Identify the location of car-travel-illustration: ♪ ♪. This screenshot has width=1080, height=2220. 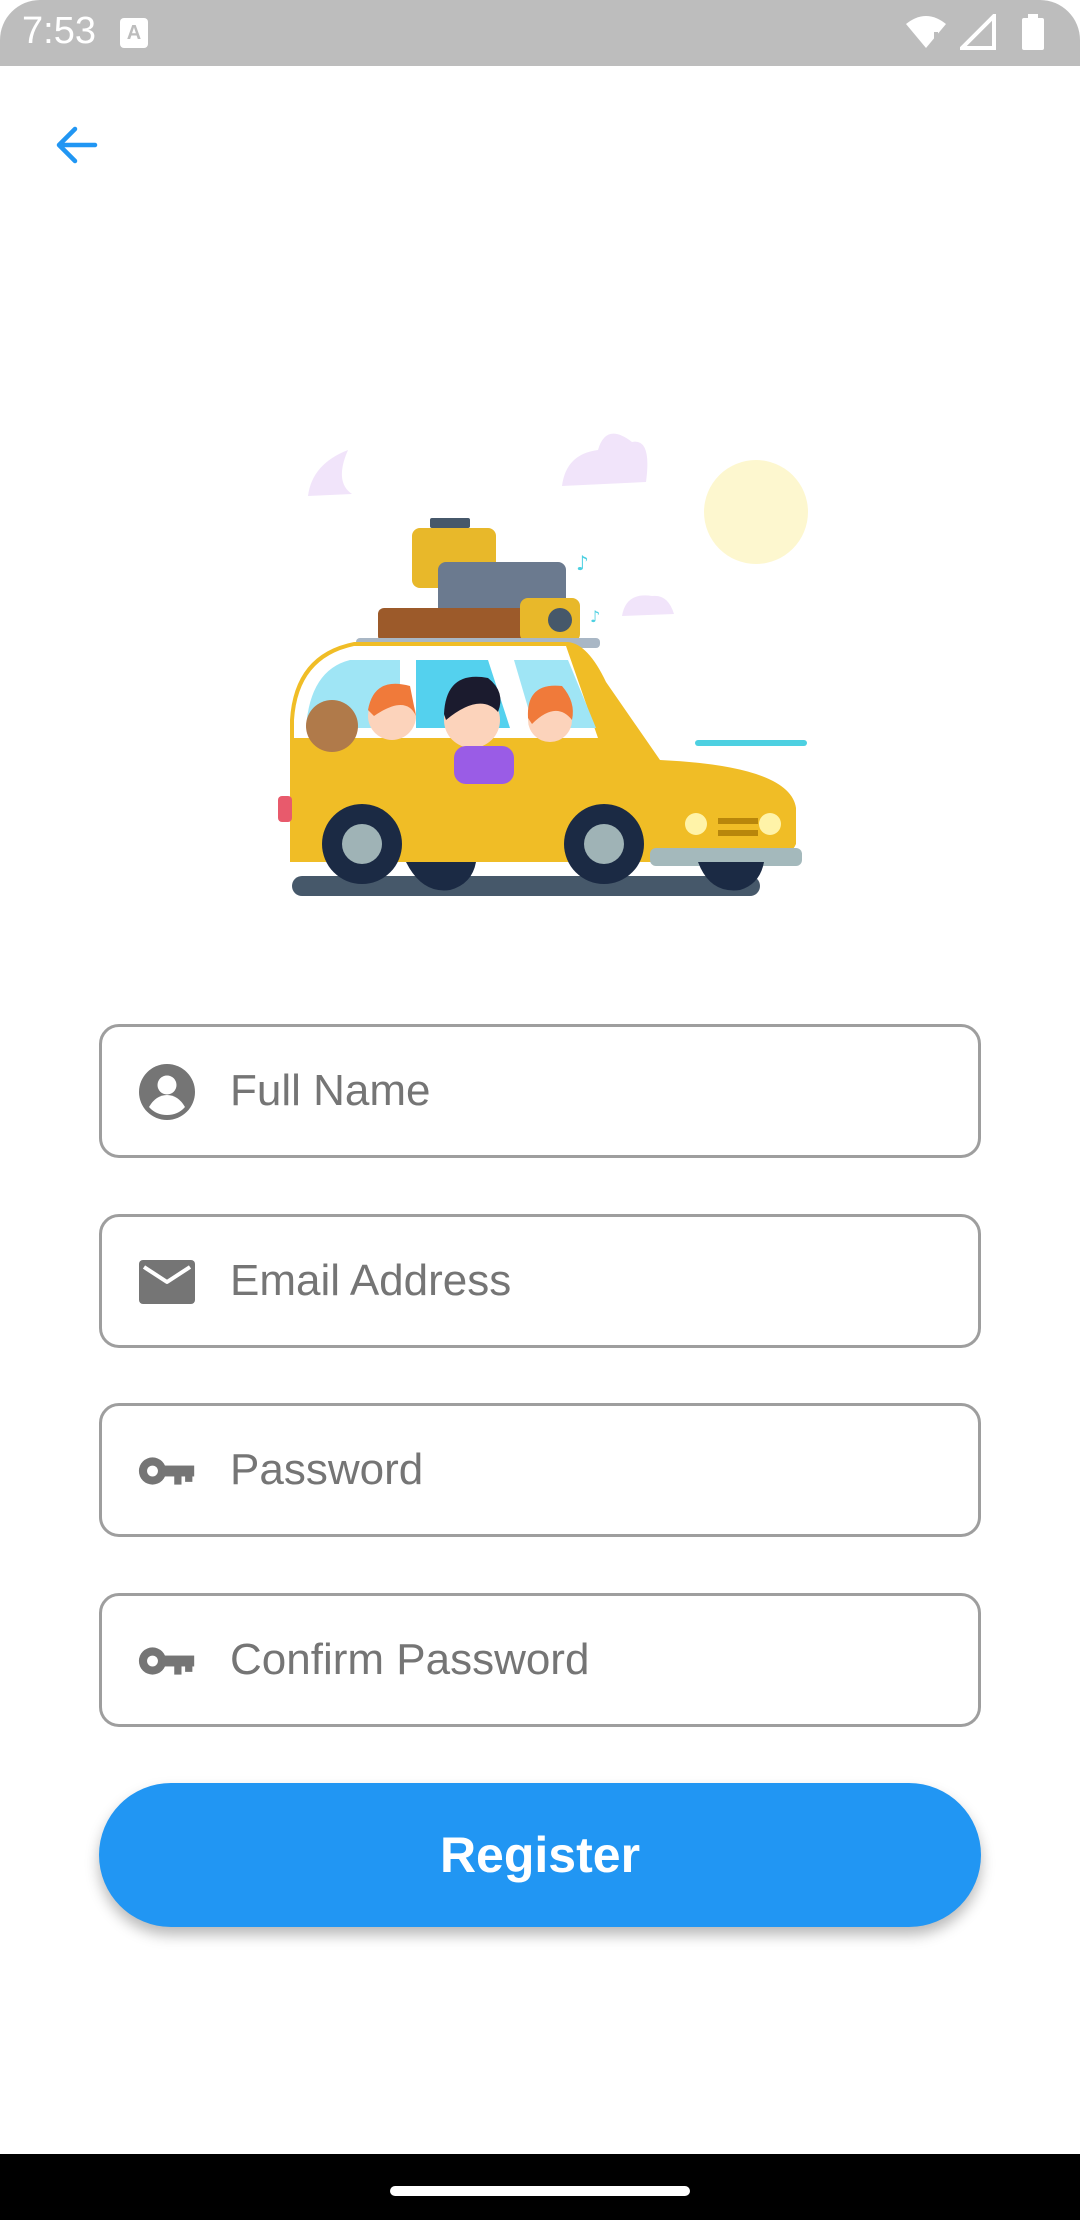
(543, 664).